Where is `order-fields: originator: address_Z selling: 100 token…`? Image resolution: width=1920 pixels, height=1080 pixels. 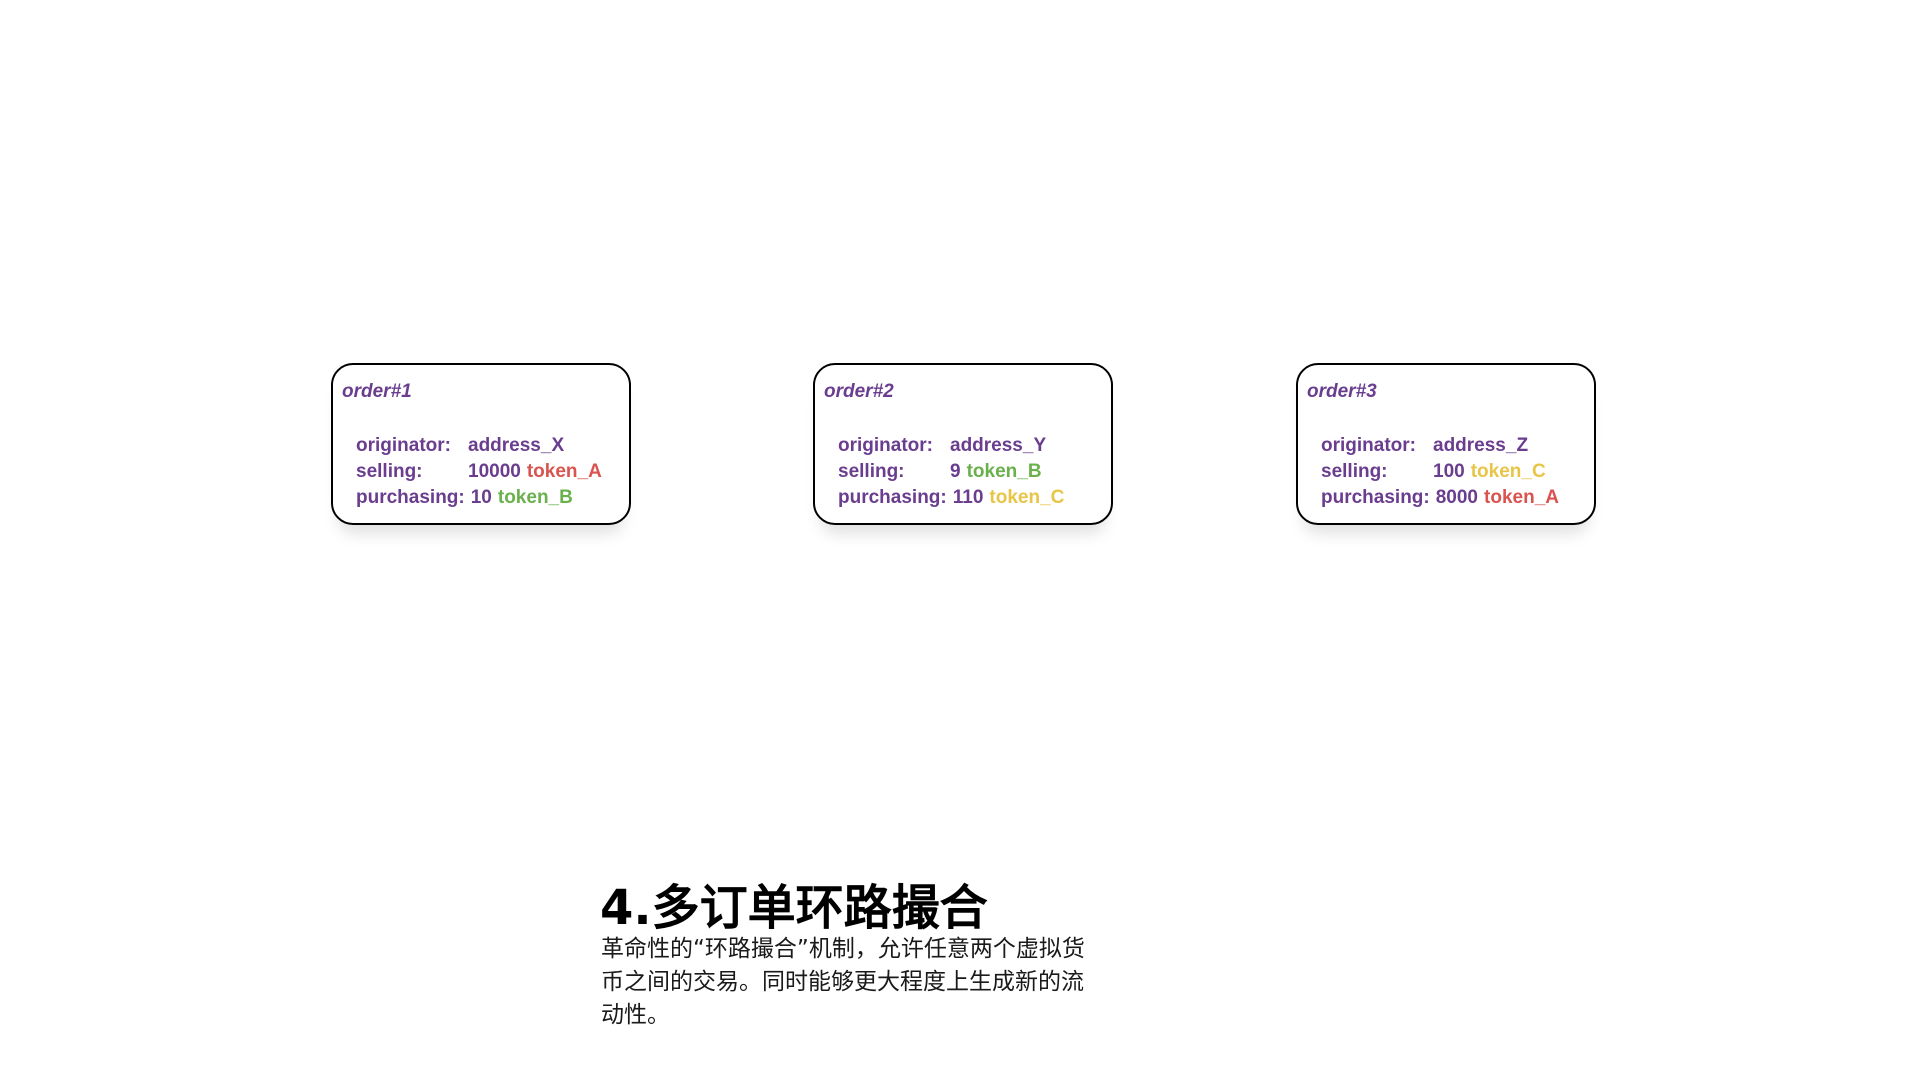 order-fields: originator: address_Z selling: 100 token… is located at coordinates (1440, 472).